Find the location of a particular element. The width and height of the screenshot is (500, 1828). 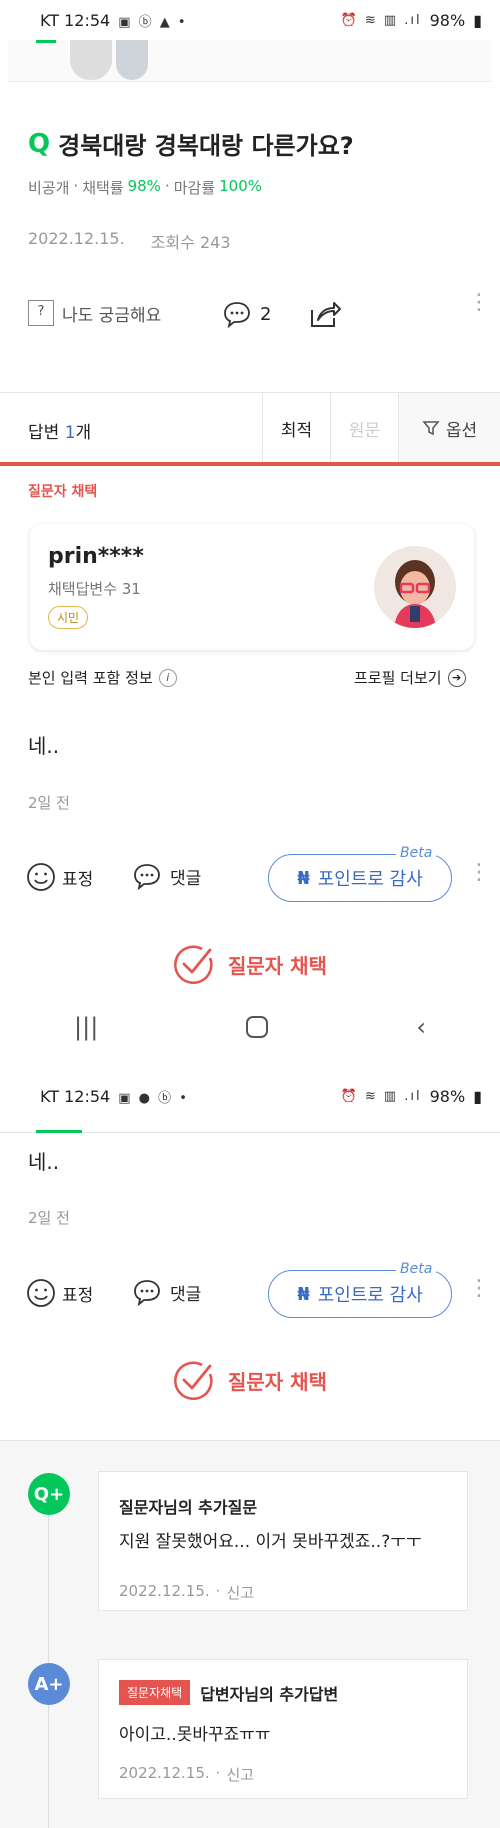

visibility: 비공개 is located at coordinates (49, 188).